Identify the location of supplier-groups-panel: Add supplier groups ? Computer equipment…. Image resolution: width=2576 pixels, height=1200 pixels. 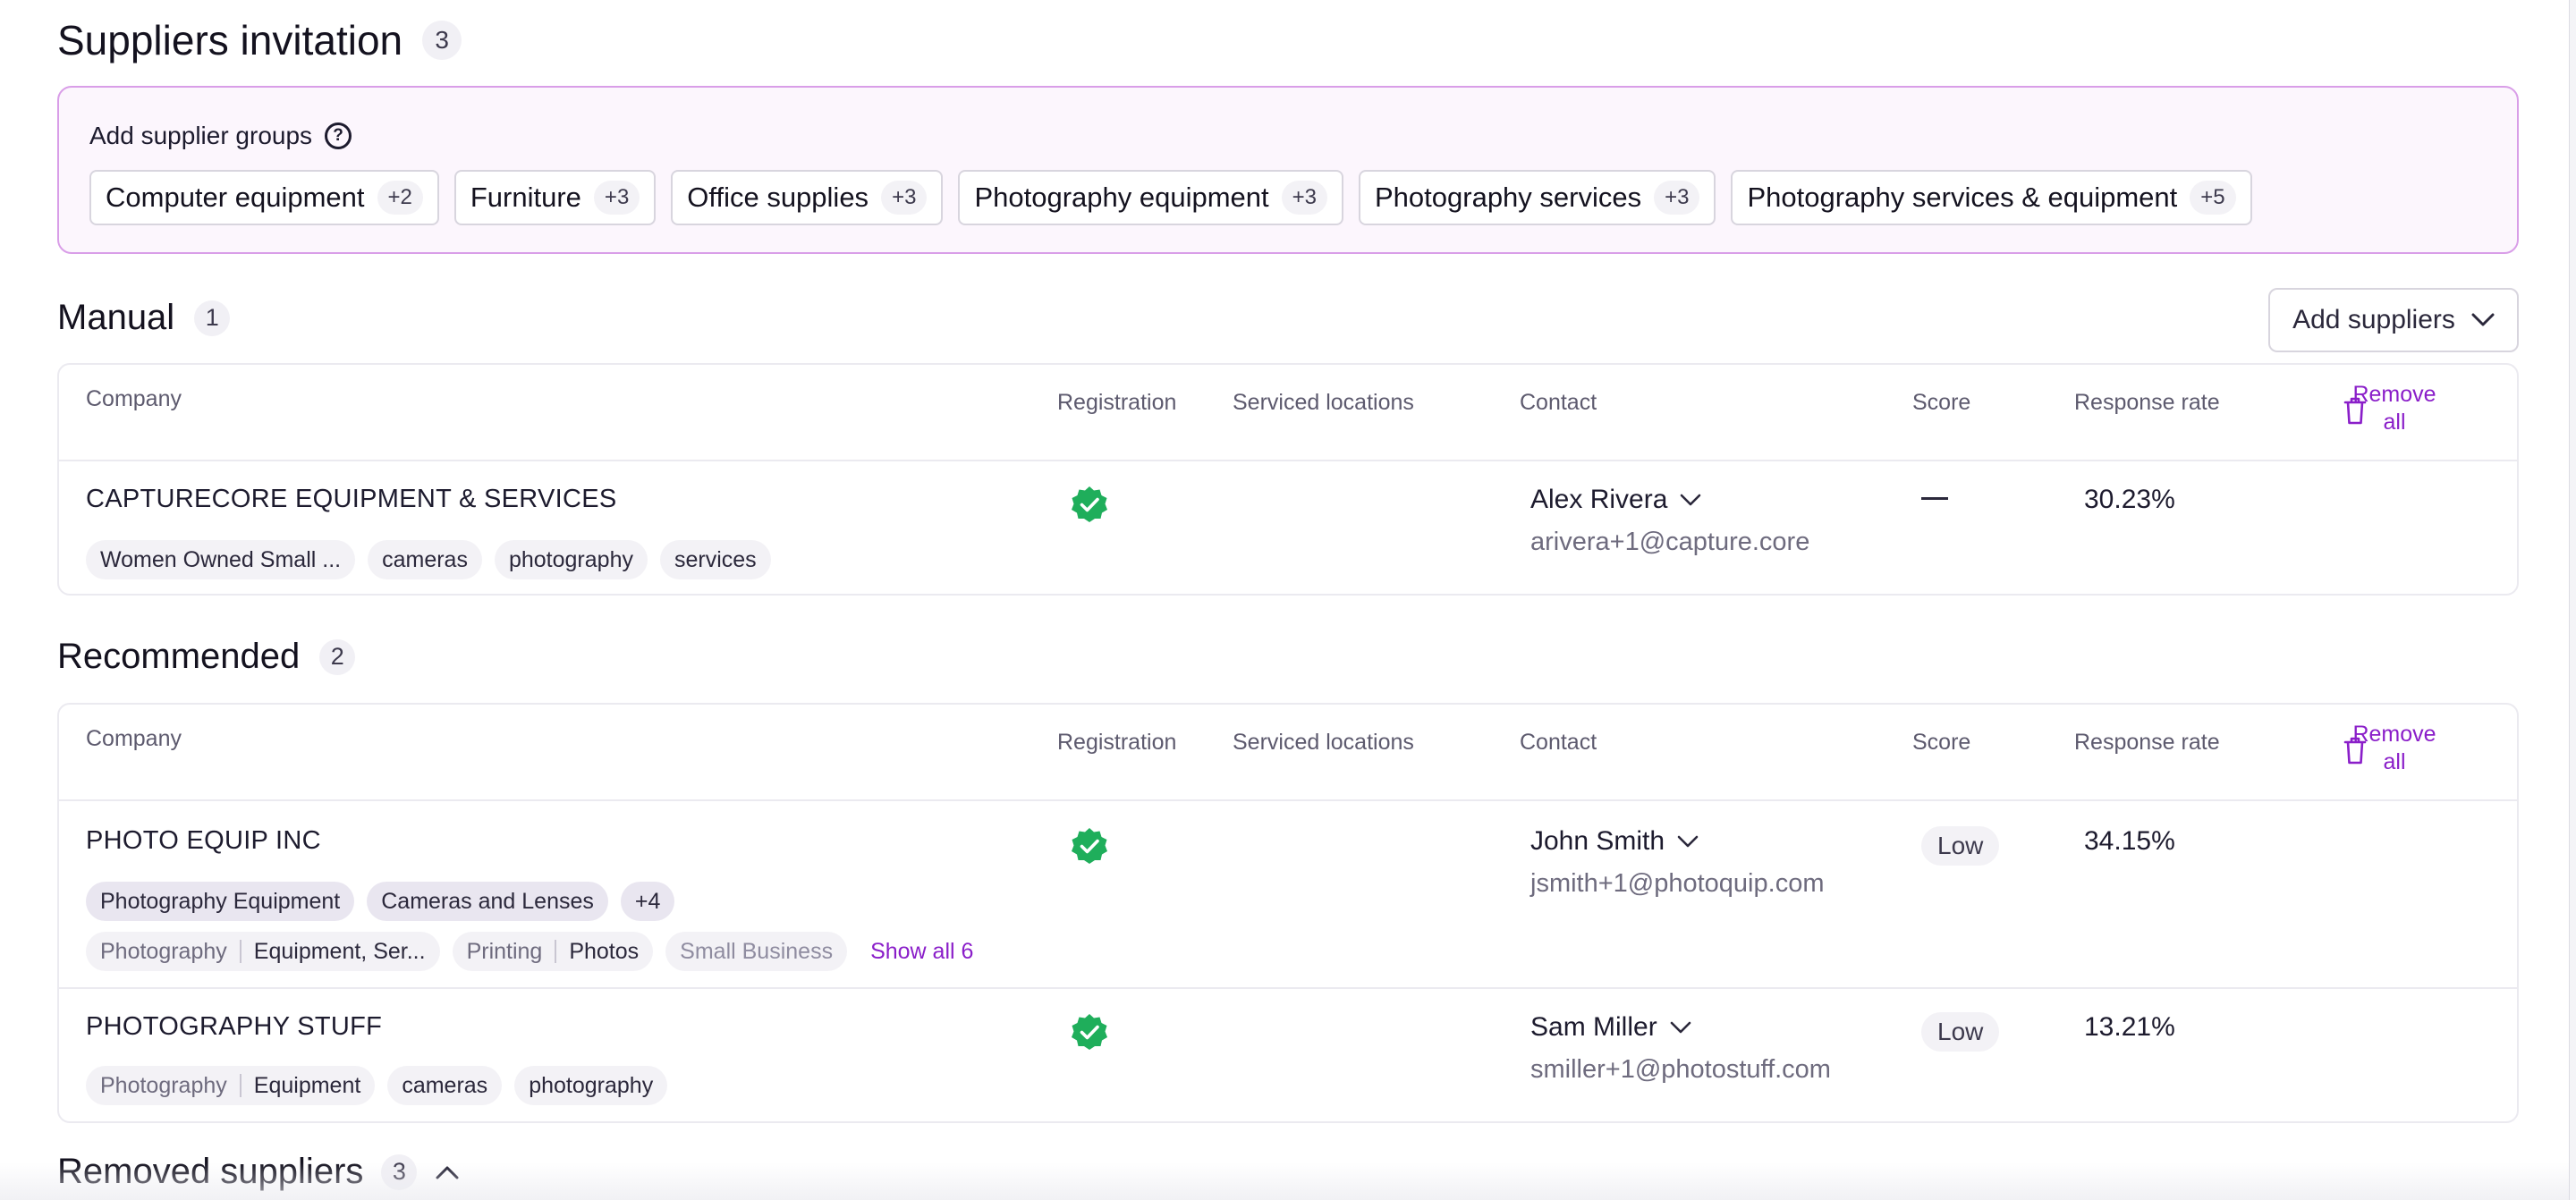
(1288, 170).